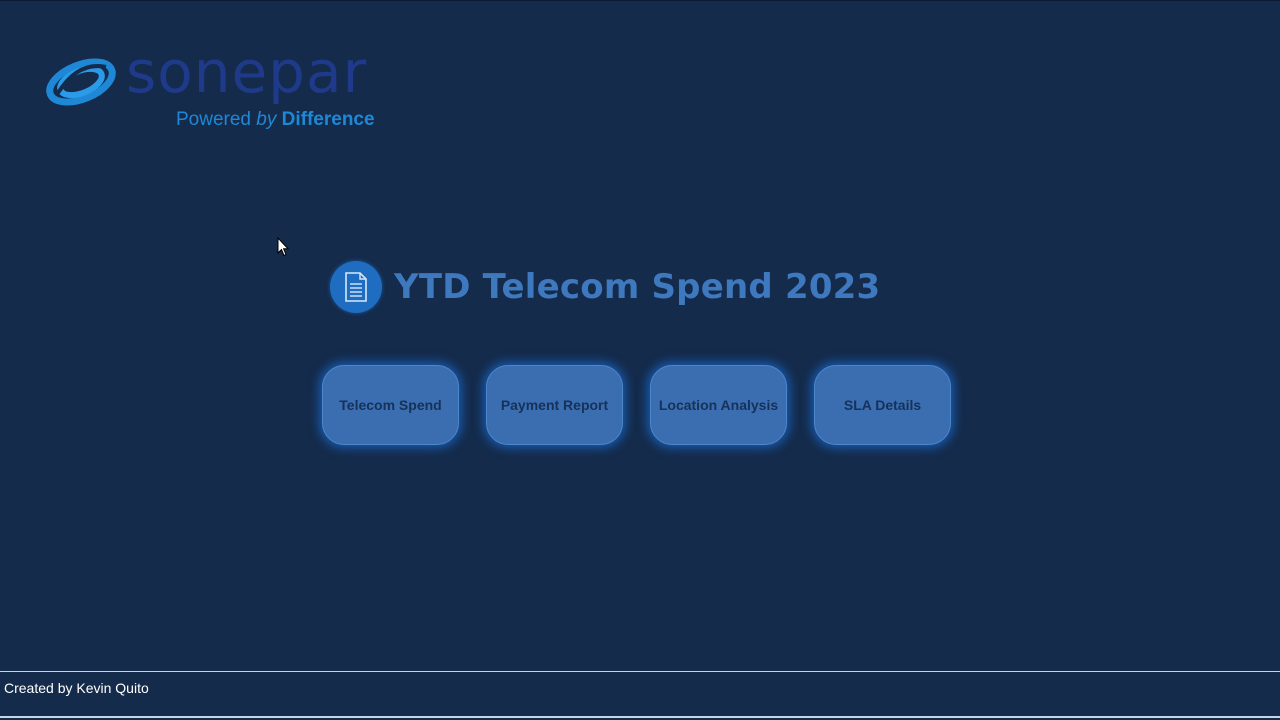 This screenshot has height=720, width=1280. What do you see at coordinates (76, 688) in the screenshot?
I see `footer-credit: Created by Kevin Quito` at bounding box center [76, 688].